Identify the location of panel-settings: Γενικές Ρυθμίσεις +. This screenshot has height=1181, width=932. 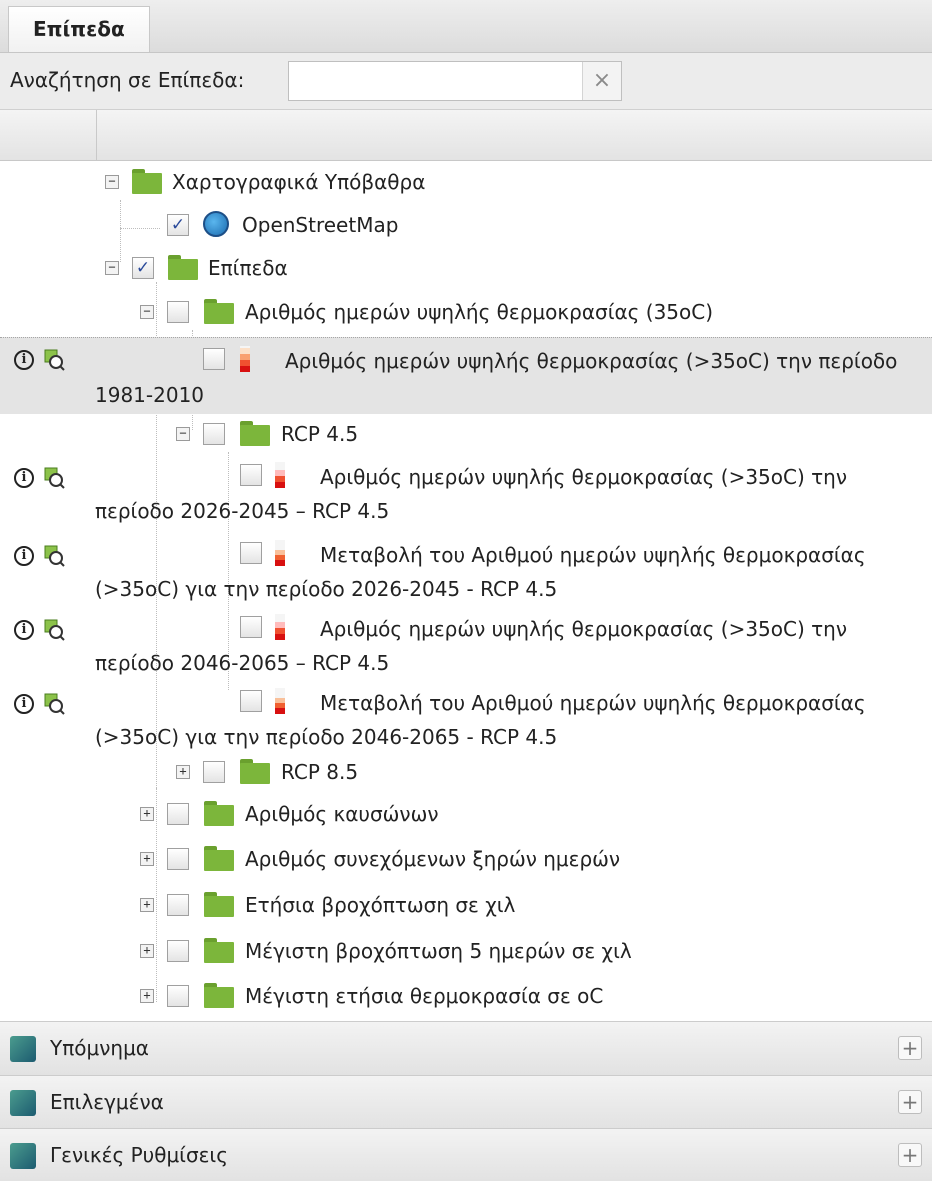
(466, 1154).